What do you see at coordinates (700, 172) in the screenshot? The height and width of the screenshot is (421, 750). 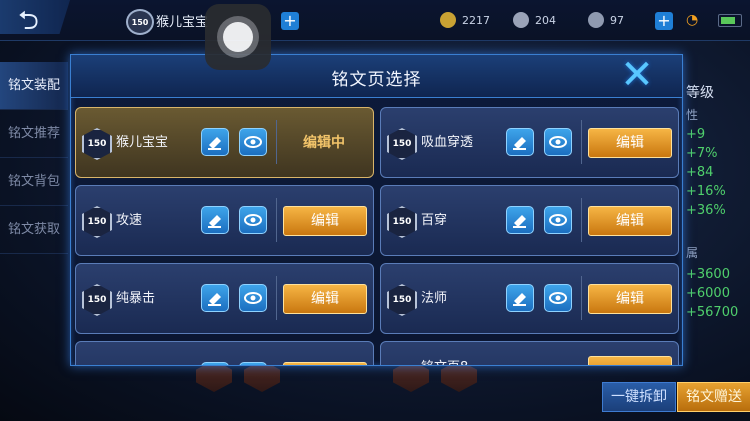 I see `stat-value: +84` at bounding box center [700, 172].